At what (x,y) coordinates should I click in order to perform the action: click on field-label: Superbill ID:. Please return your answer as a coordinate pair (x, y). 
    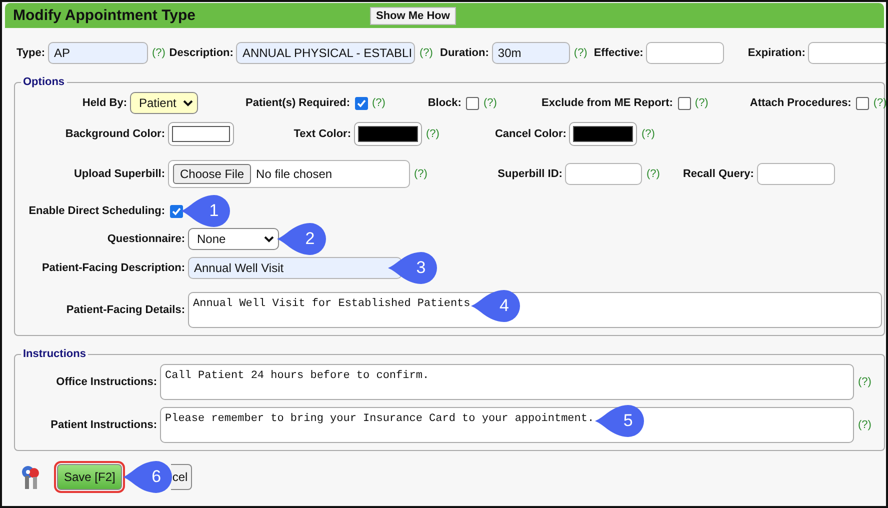
    Looking at the image, I should click on (529, 174).